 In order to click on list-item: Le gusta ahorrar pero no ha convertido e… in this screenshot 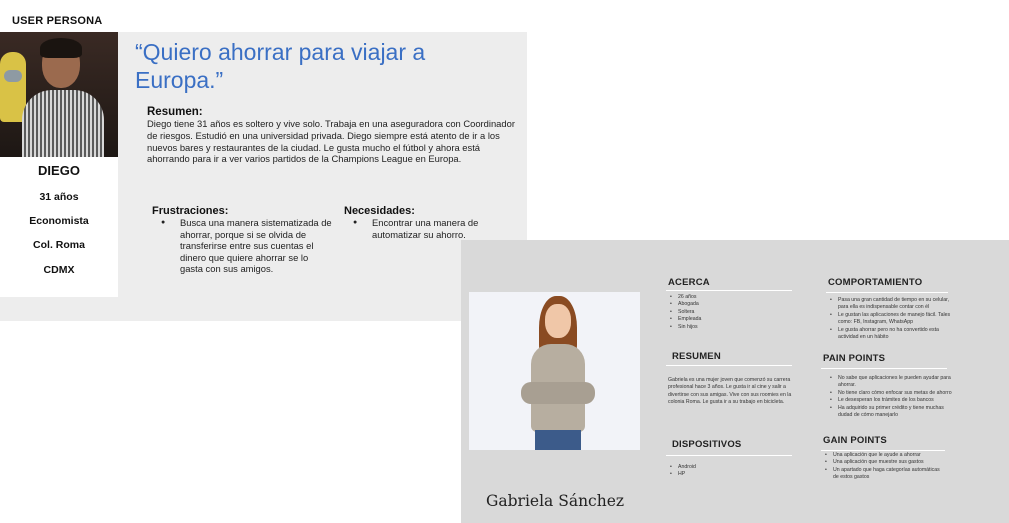, I will do `click(890, 334)`.